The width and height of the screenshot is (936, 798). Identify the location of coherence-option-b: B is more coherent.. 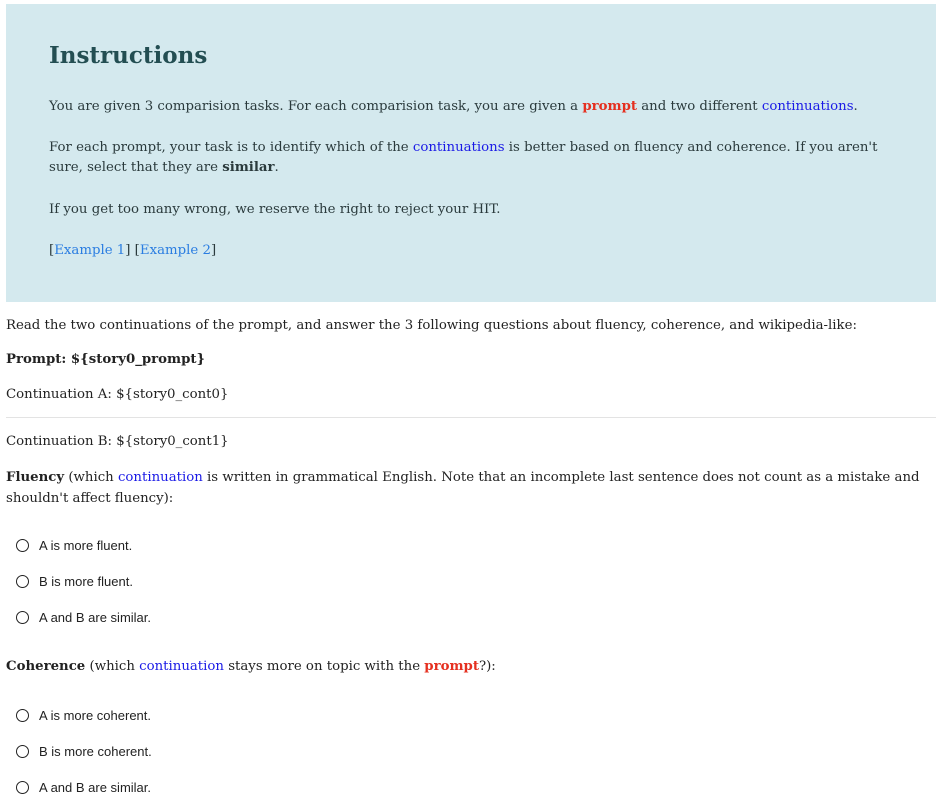
(84, 751).